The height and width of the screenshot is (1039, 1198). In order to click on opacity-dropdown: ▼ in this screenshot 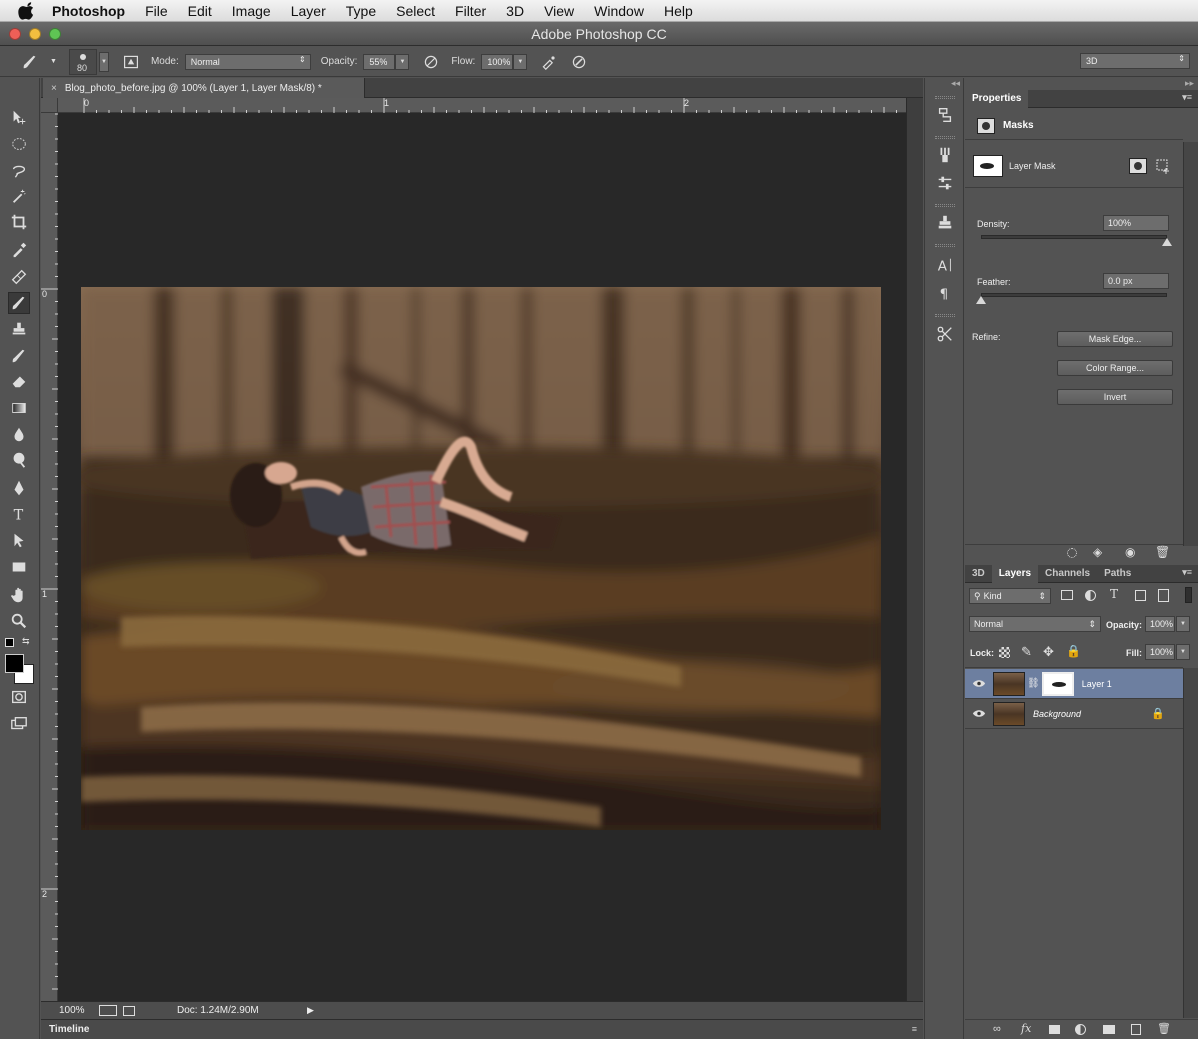, I will do `click(402, 61)`.